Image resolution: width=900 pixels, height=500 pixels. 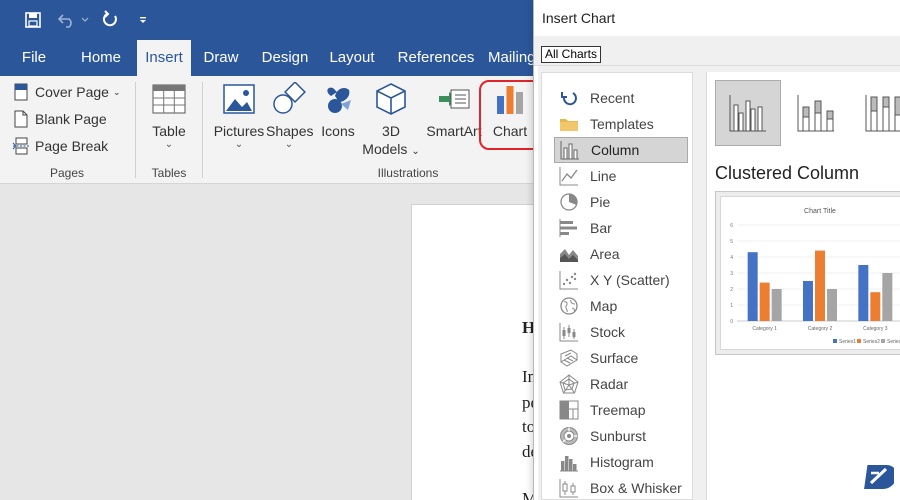 I want to click on icons-button: Icons, so click(x=338, y=111).